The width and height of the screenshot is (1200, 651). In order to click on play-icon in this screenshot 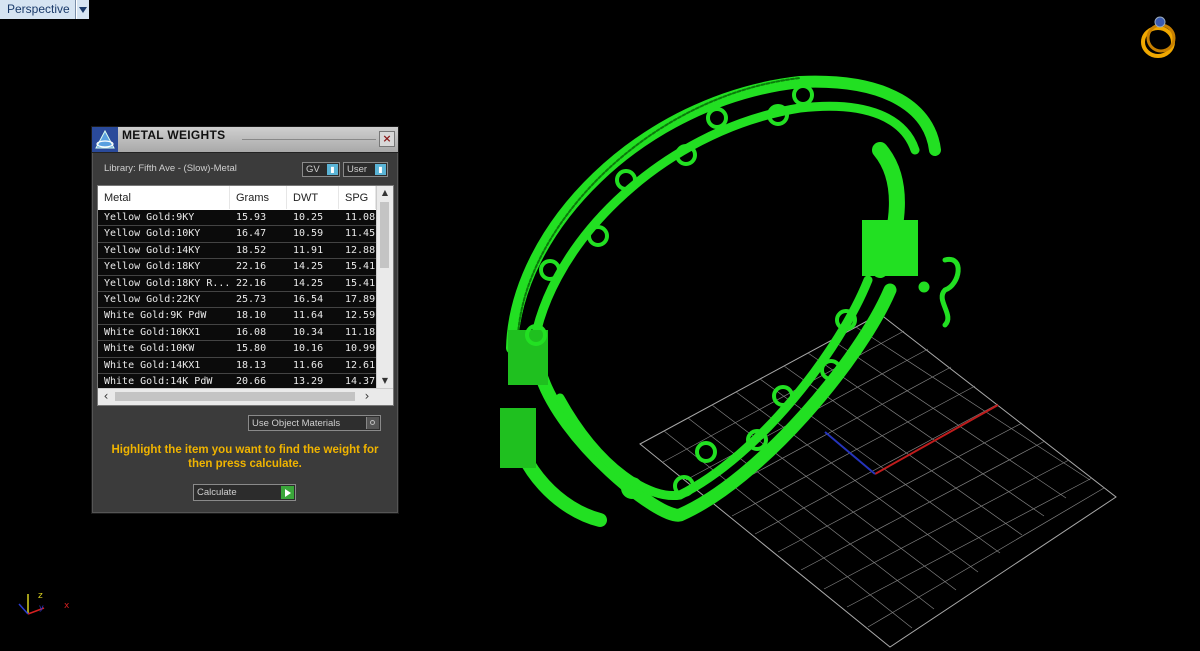, I will do `click(287, 492)`.